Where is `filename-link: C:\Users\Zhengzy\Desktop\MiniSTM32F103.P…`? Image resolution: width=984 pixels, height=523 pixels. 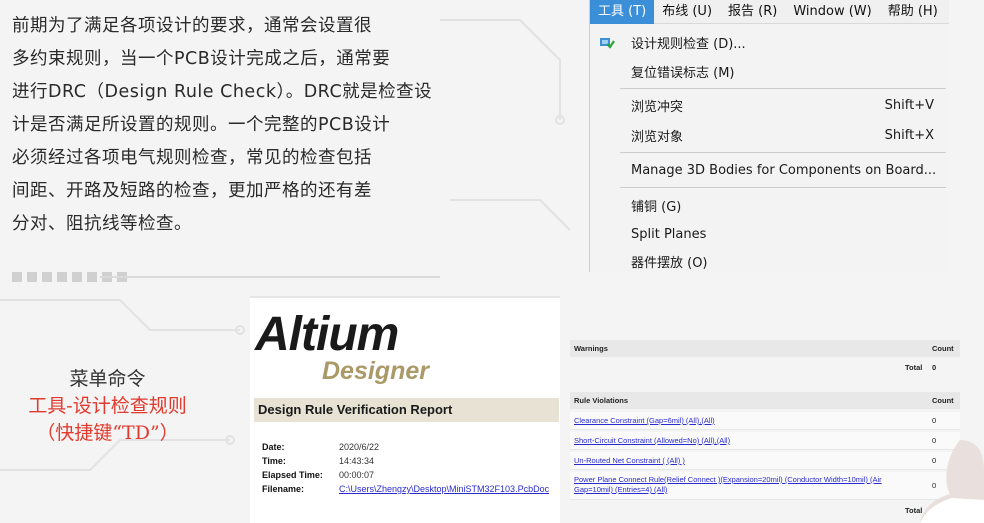
filename-link: C:\Users\Zhengzy\Desktop\MiniSTM32F103.P… is located at coordinates (444, 489).